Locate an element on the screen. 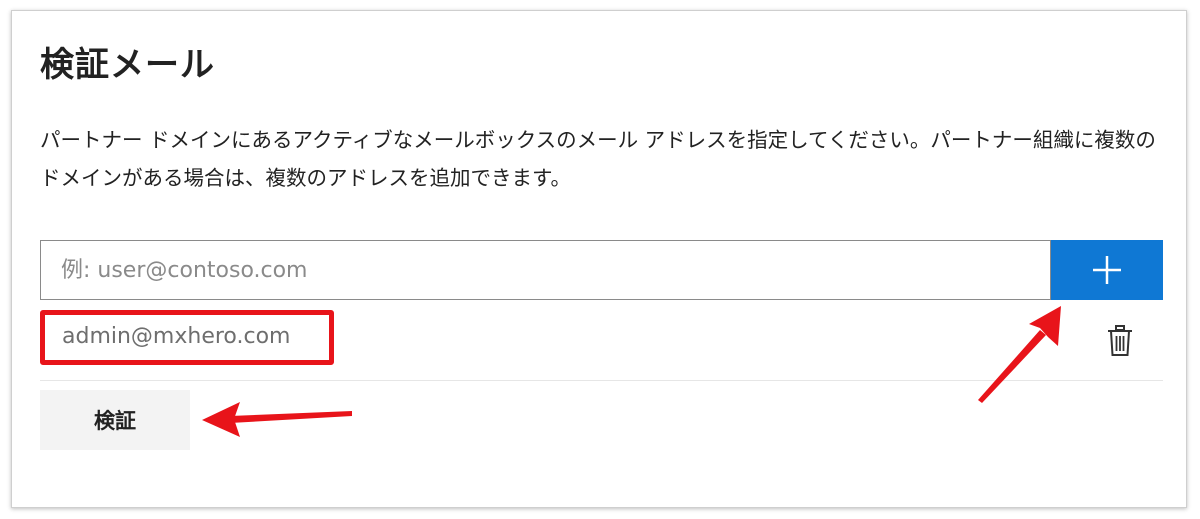  email-list-item: admin@mxhero.com is located at coordinates (601, 345).